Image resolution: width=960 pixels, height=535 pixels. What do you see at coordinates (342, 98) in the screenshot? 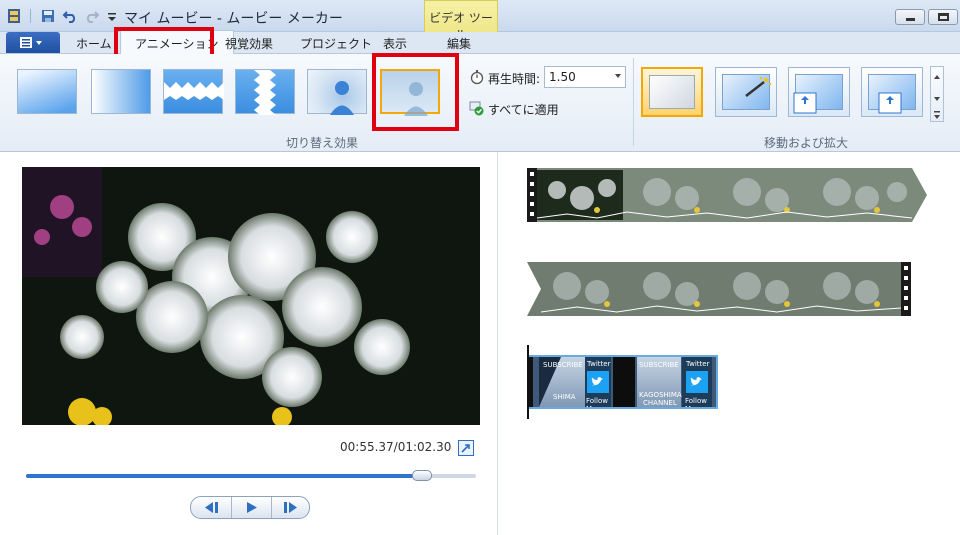
I see `person-silhouette-icon` at bounding box center [342, 98].